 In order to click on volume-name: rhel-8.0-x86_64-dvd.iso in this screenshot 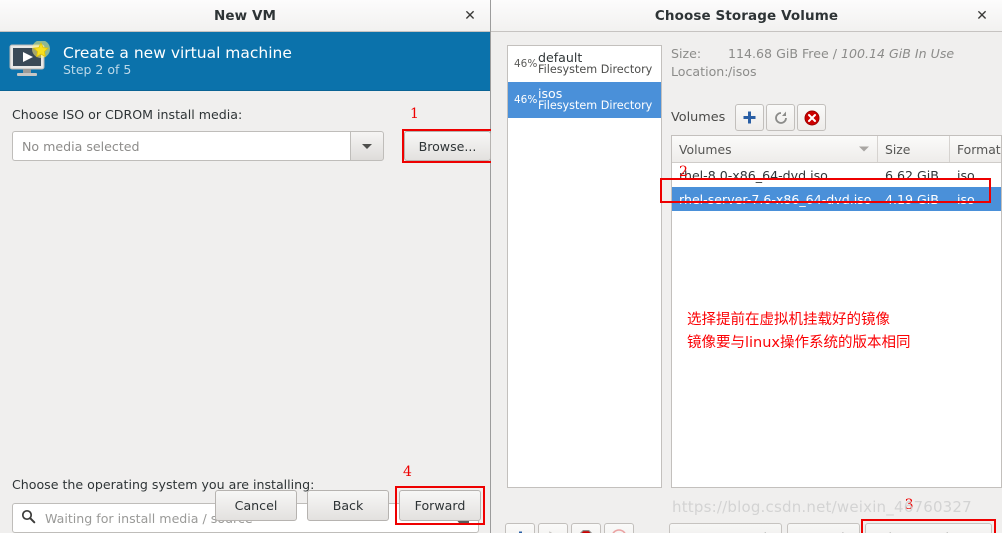, I will do `click(753, 175)`.